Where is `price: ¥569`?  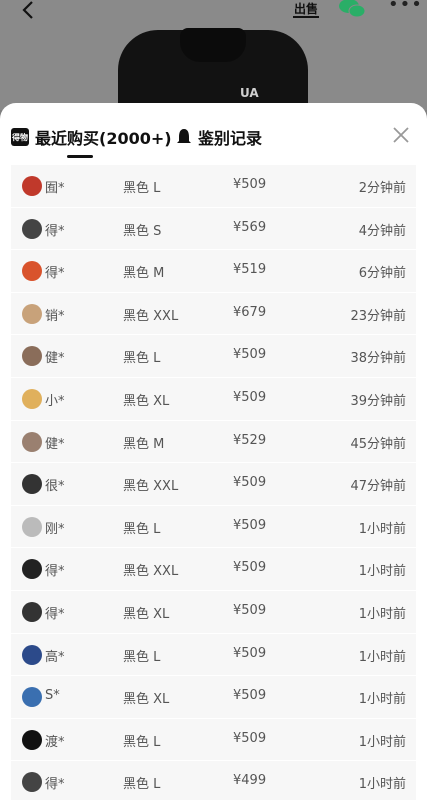
price: ¥569 is located at coordinates (250, 227).